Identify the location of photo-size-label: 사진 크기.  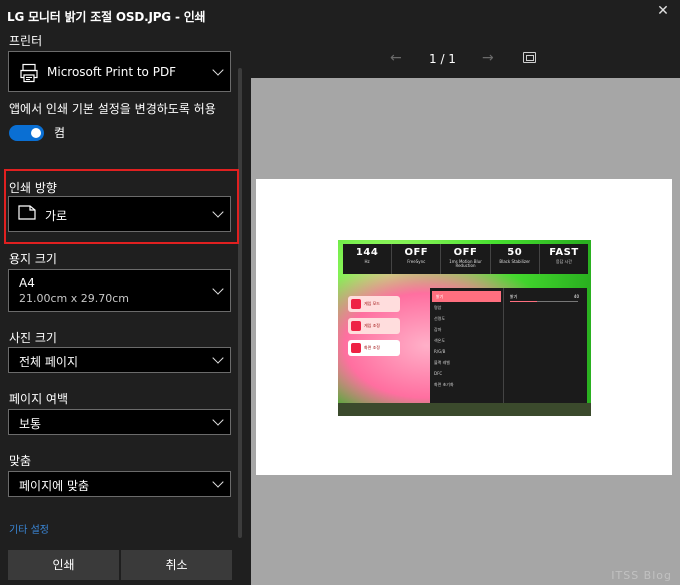
(33, 338).